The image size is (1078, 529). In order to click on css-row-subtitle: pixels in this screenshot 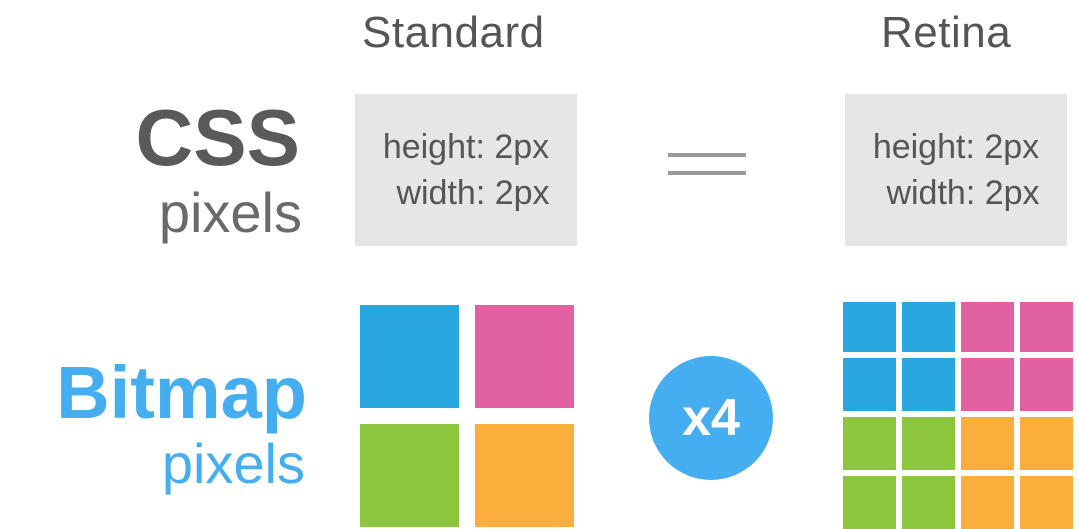, I will do `click(230, 212)`.